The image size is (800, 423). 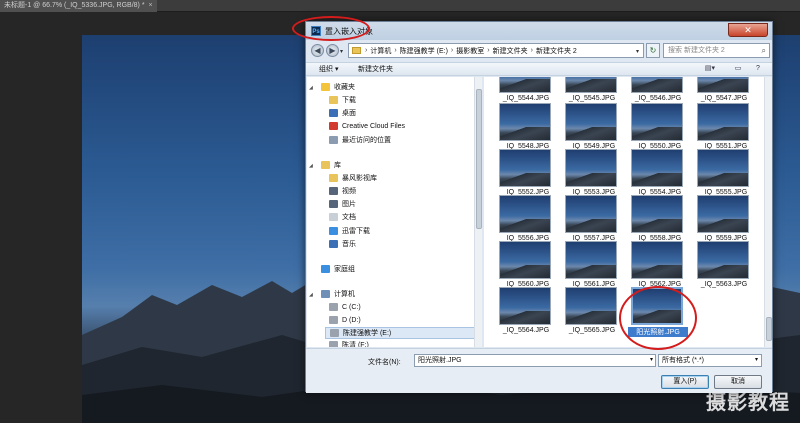 What do you see at coordinates (403, 343) in the screenshot?
I see `nav-item-18: 陈清 (F:)` at bounding box center [403, 343].